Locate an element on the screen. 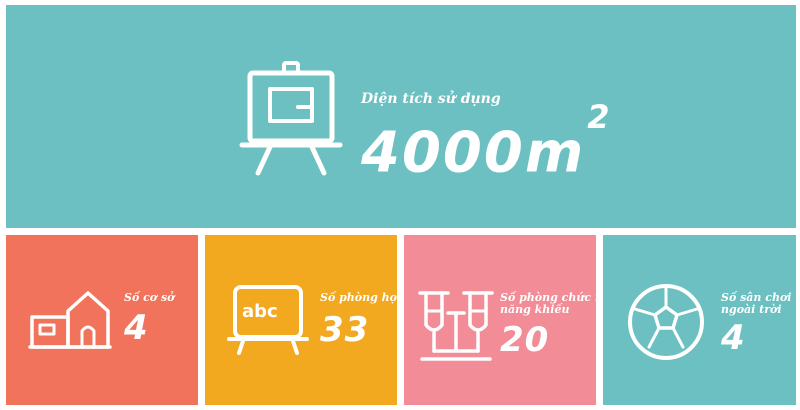 This screenshot has height=410, width=800. stat-tile-classrooms: abc Số phòng học 33 is located at coordinates (301, 320).